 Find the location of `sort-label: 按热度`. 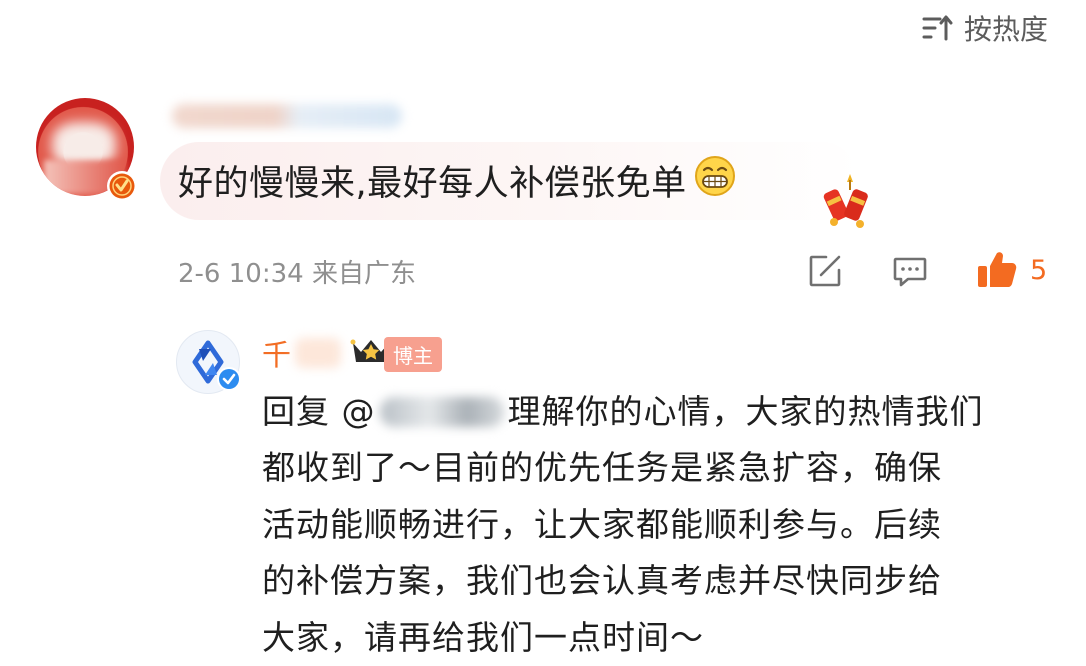

sort-label: 按热度 is located at coordinates (1005, 29).